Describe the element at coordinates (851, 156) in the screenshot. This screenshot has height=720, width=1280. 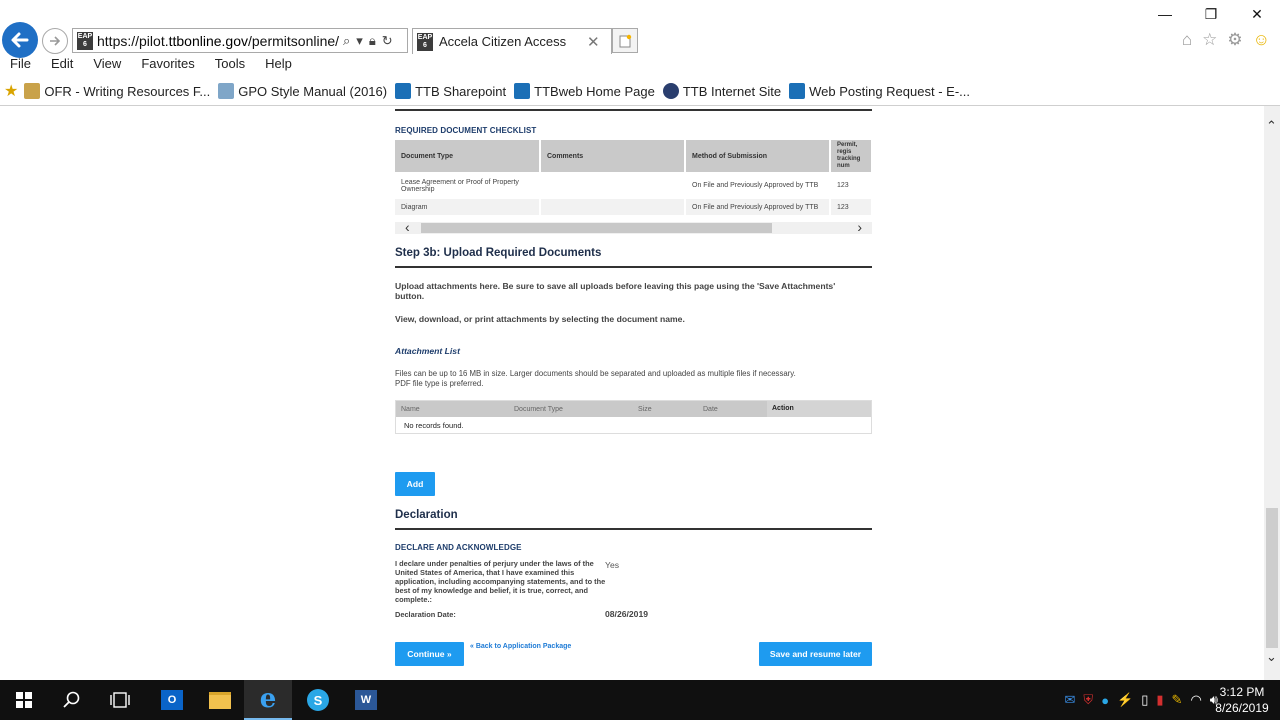
I see `col-permit: Permit, regis tracking num` at that location.